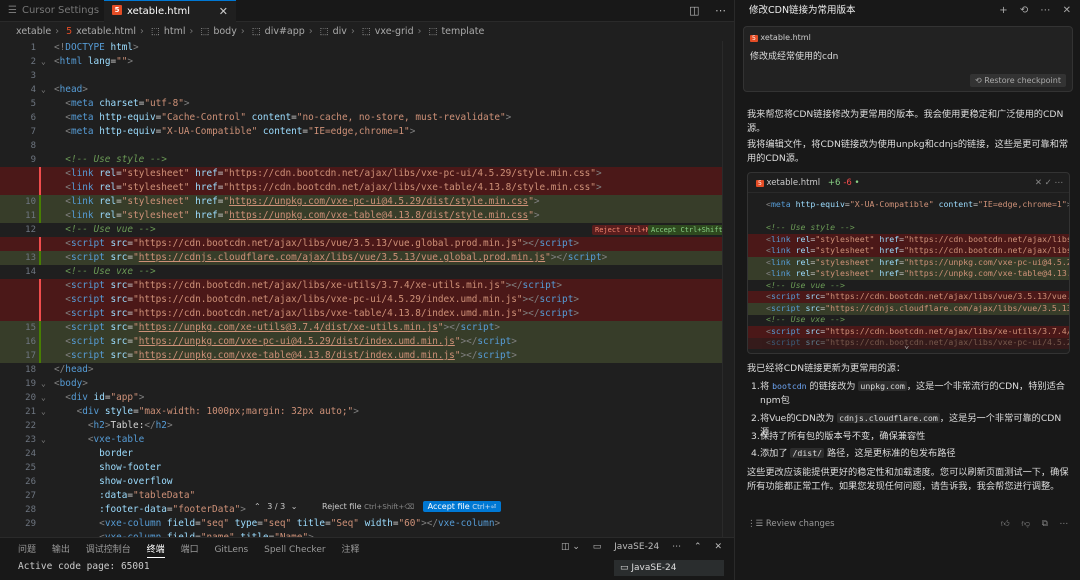 Image resolution: width=1080 pixels, height=580 pixels. I want to click on code-line: 4 ⌄ <head>, so click(59, 89).